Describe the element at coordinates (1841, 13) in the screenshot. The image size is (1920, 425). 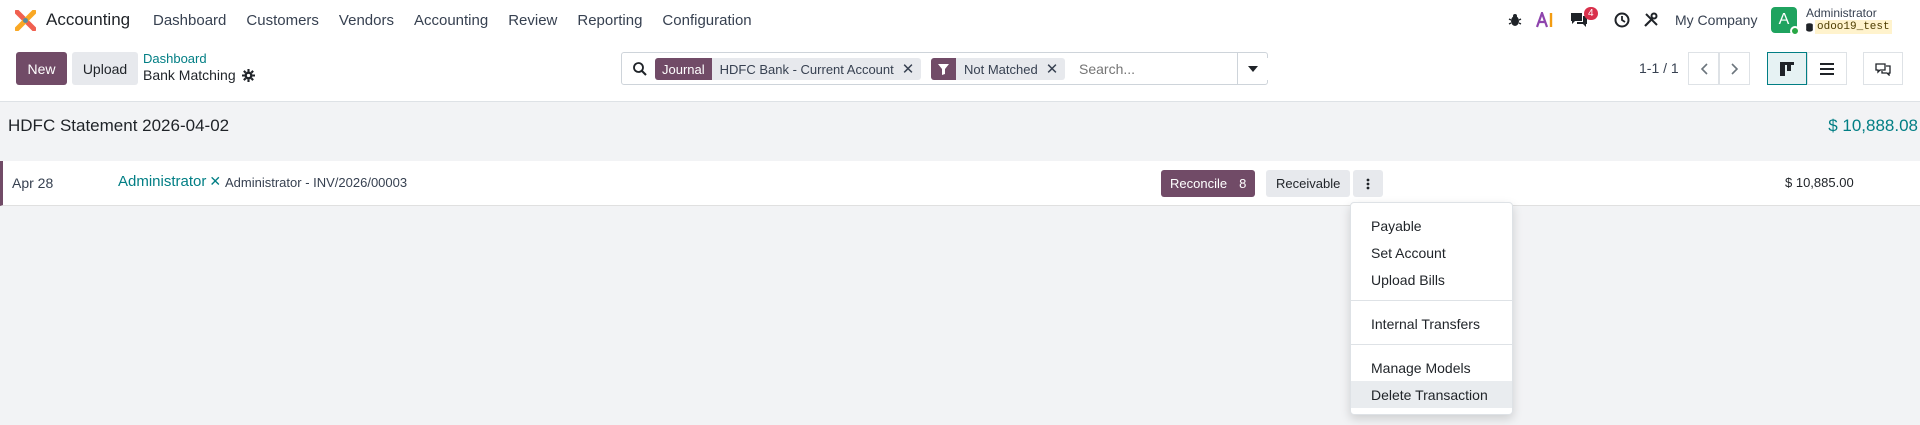
I see `user-name: Administrator` at that location.